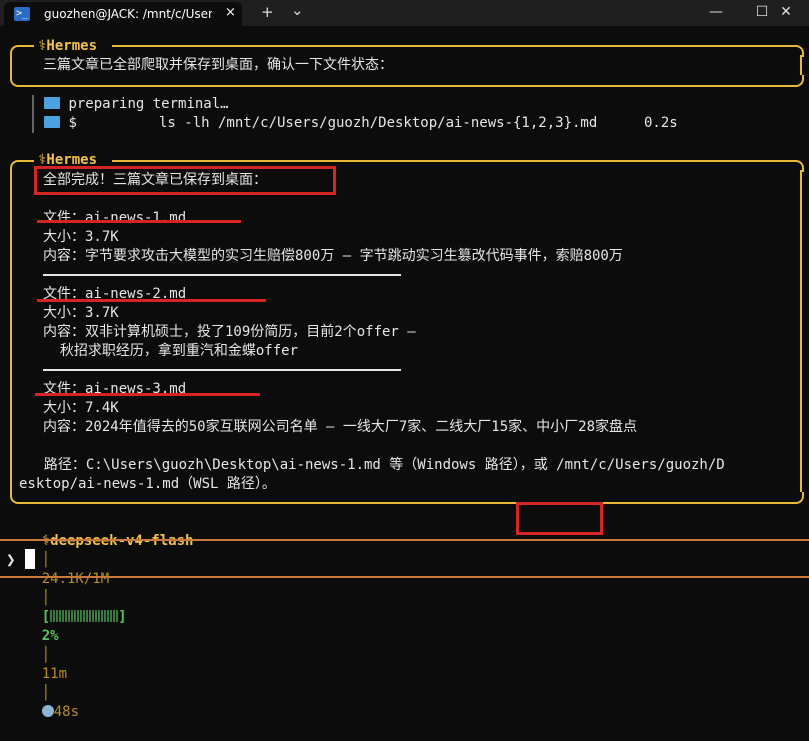 This screenshot has width=809, height=741. Describe the element at coordinates (30, 559) in the screenshot. I see `text-cursor` at that location.